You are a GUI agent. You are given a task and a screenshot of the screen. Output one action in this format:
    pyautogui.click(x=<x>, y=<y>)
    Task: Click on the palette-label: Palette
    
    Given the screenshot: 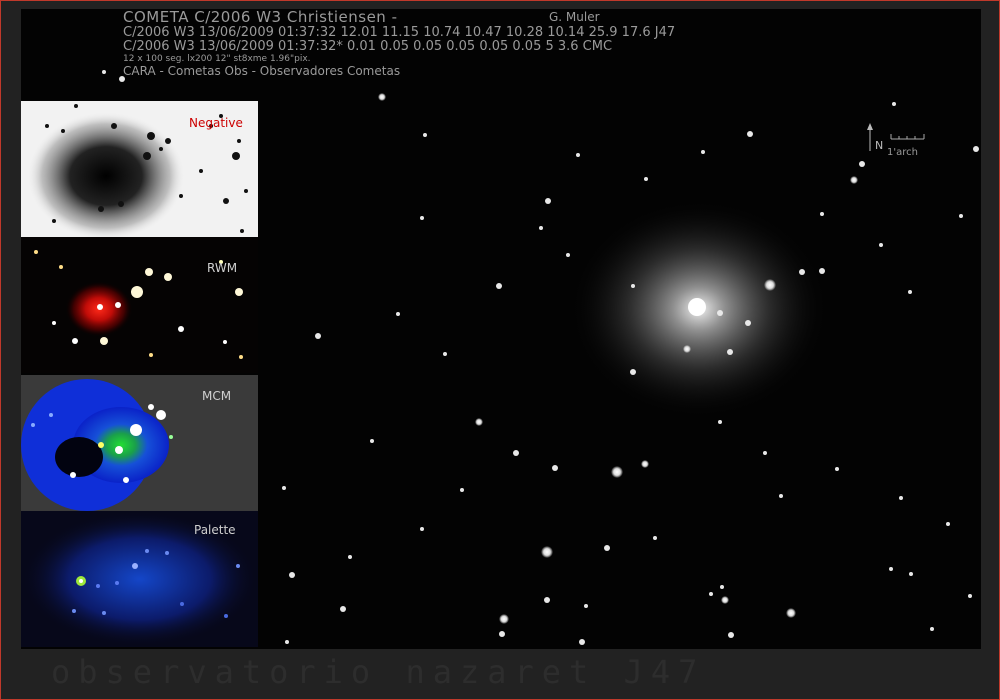 What is the action you would take?
    pyautogui.click(x=215, y=530)
    